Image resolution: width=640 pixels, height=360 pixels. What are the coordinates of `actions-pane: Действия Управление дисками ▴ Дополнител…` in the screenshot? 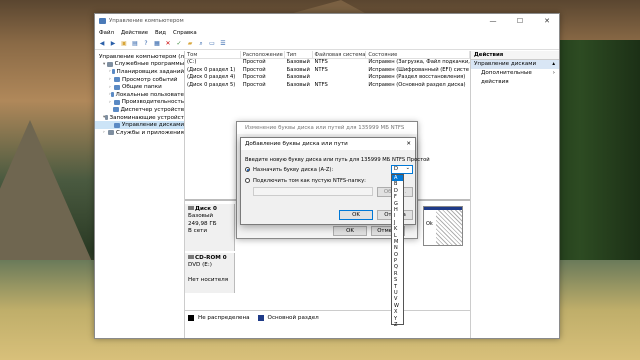 It's located at (515, 194).